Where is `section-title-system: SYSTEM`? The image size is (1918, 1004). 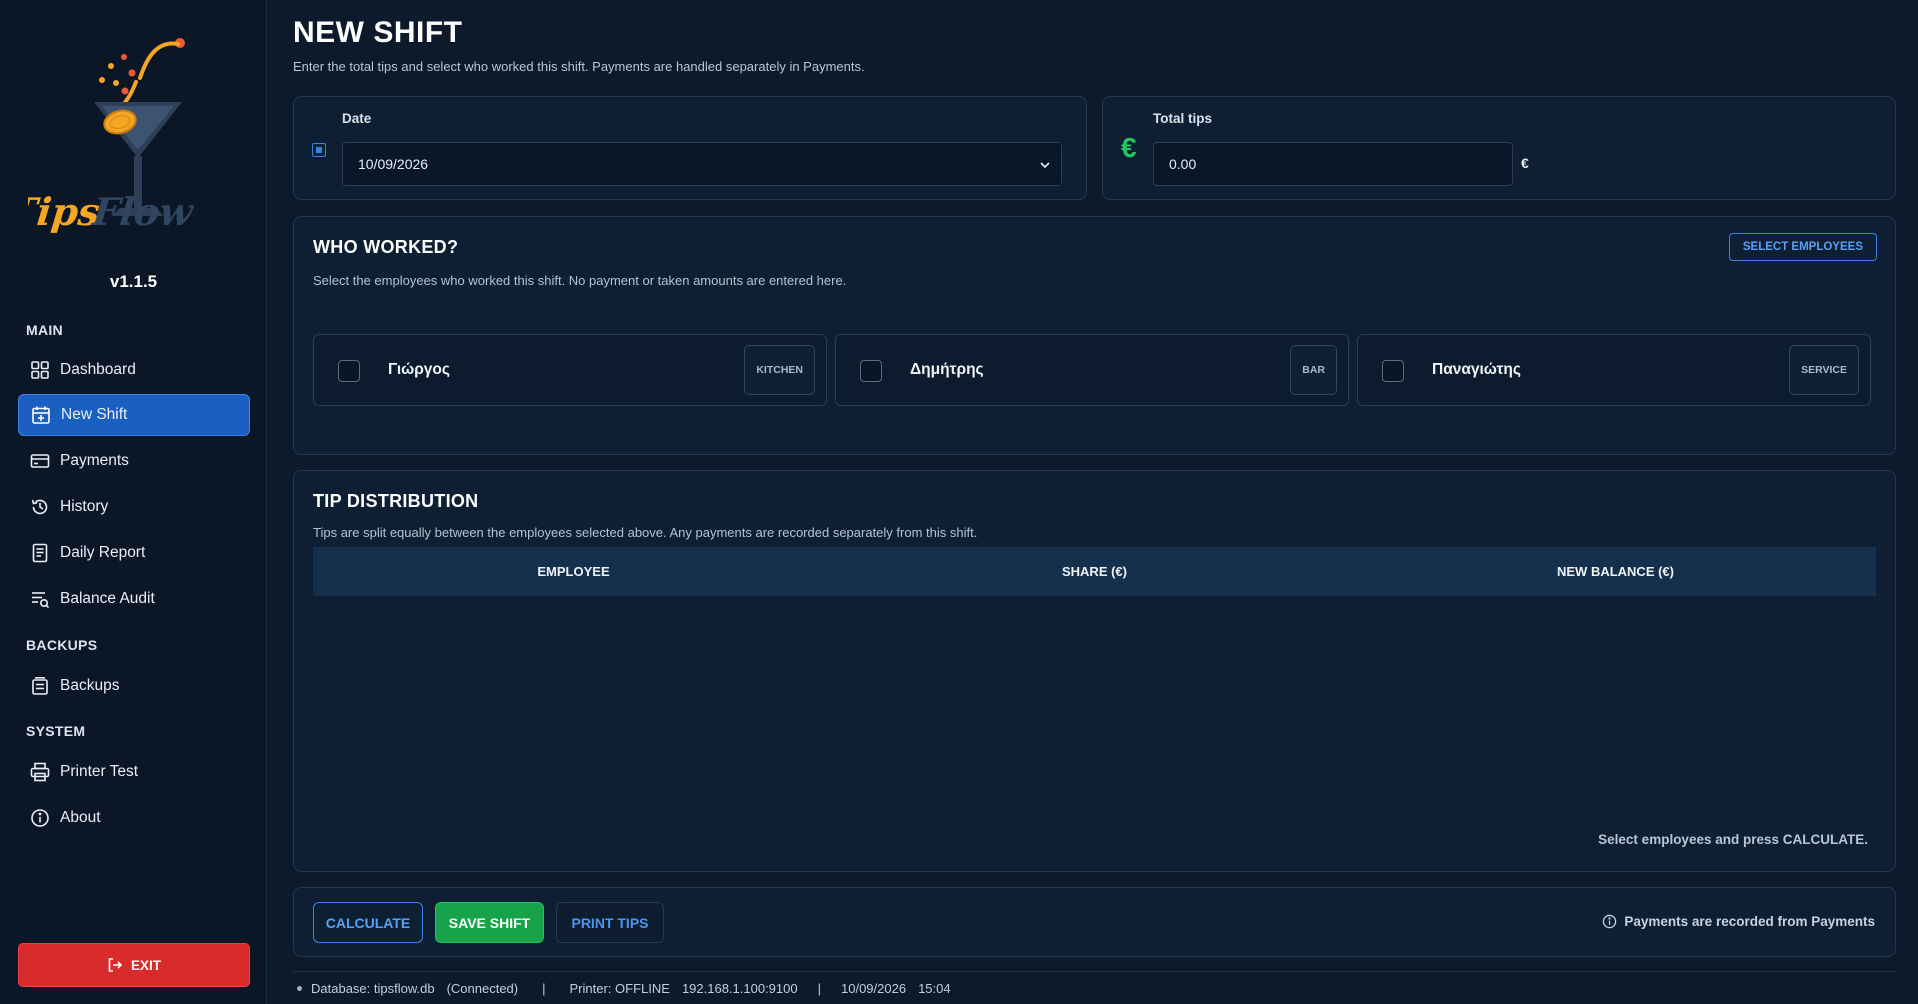
section-title-system: SYSTEM is located at coordinates (56, 731).